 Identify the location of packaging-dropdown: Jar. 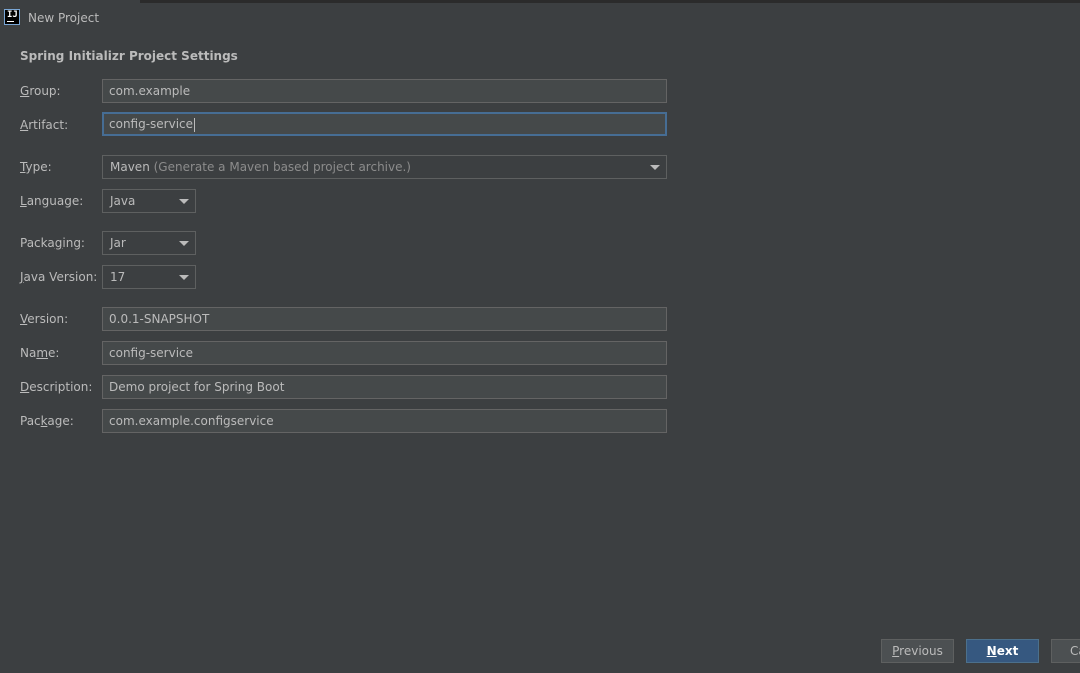
(149, 243).